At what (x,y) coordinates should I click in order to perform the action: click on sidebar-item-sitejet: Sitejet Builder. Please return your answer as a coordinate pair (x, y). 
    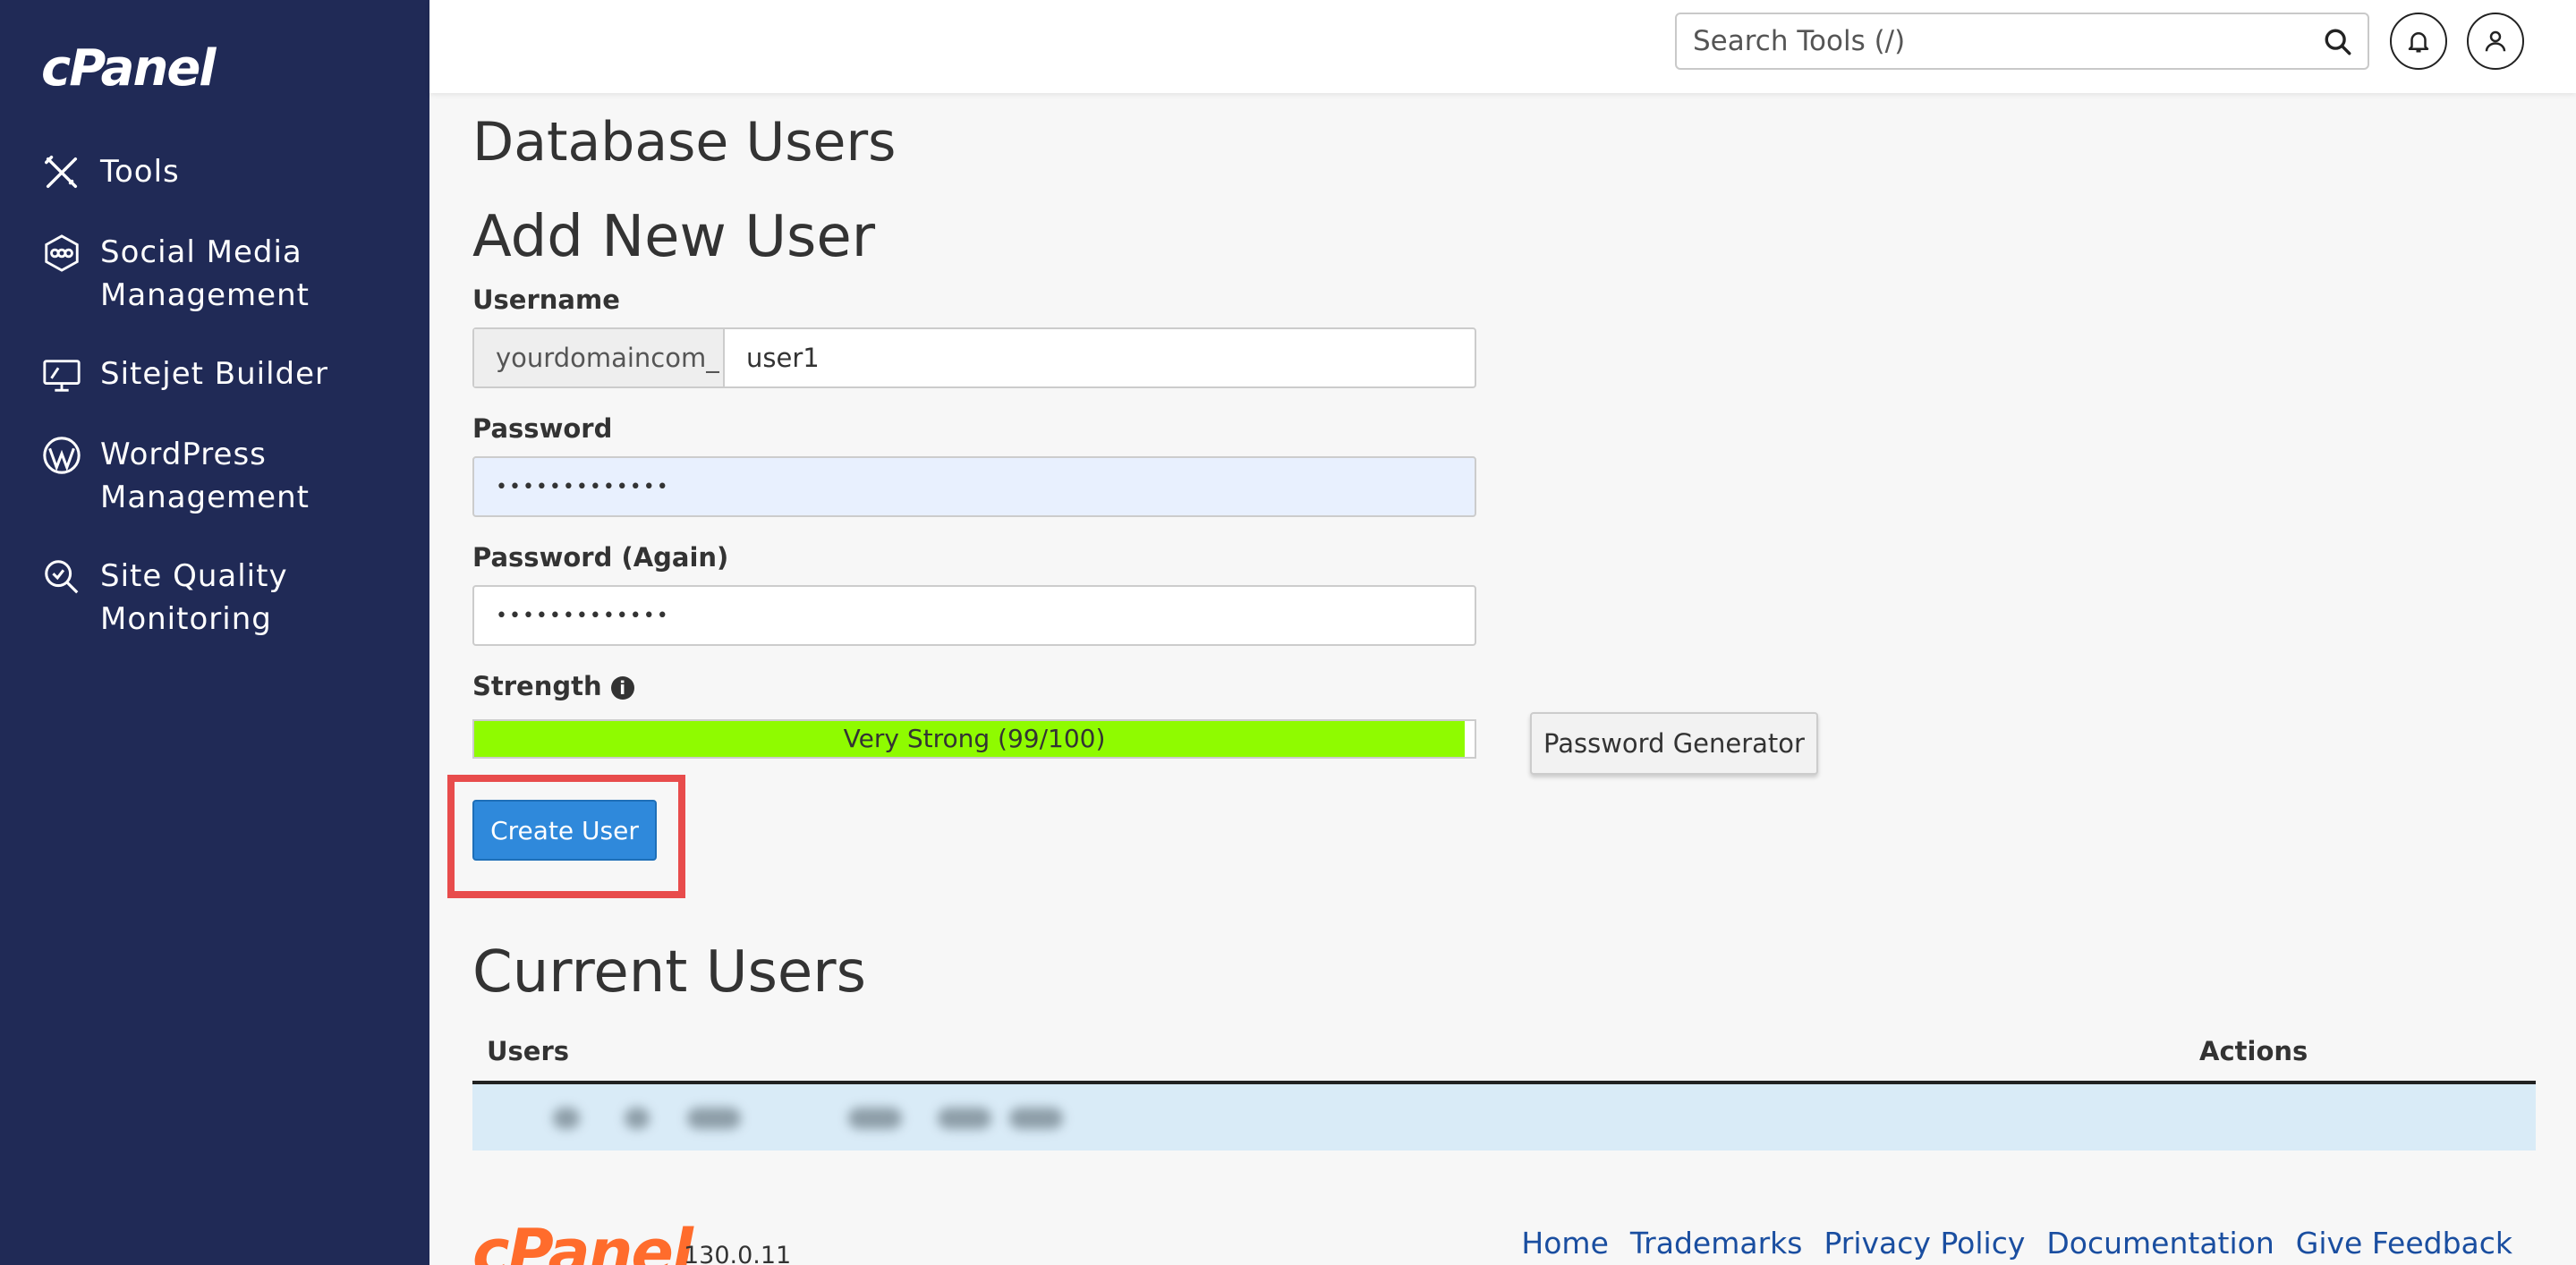
    Looking at the image, I should click on (227, 374).